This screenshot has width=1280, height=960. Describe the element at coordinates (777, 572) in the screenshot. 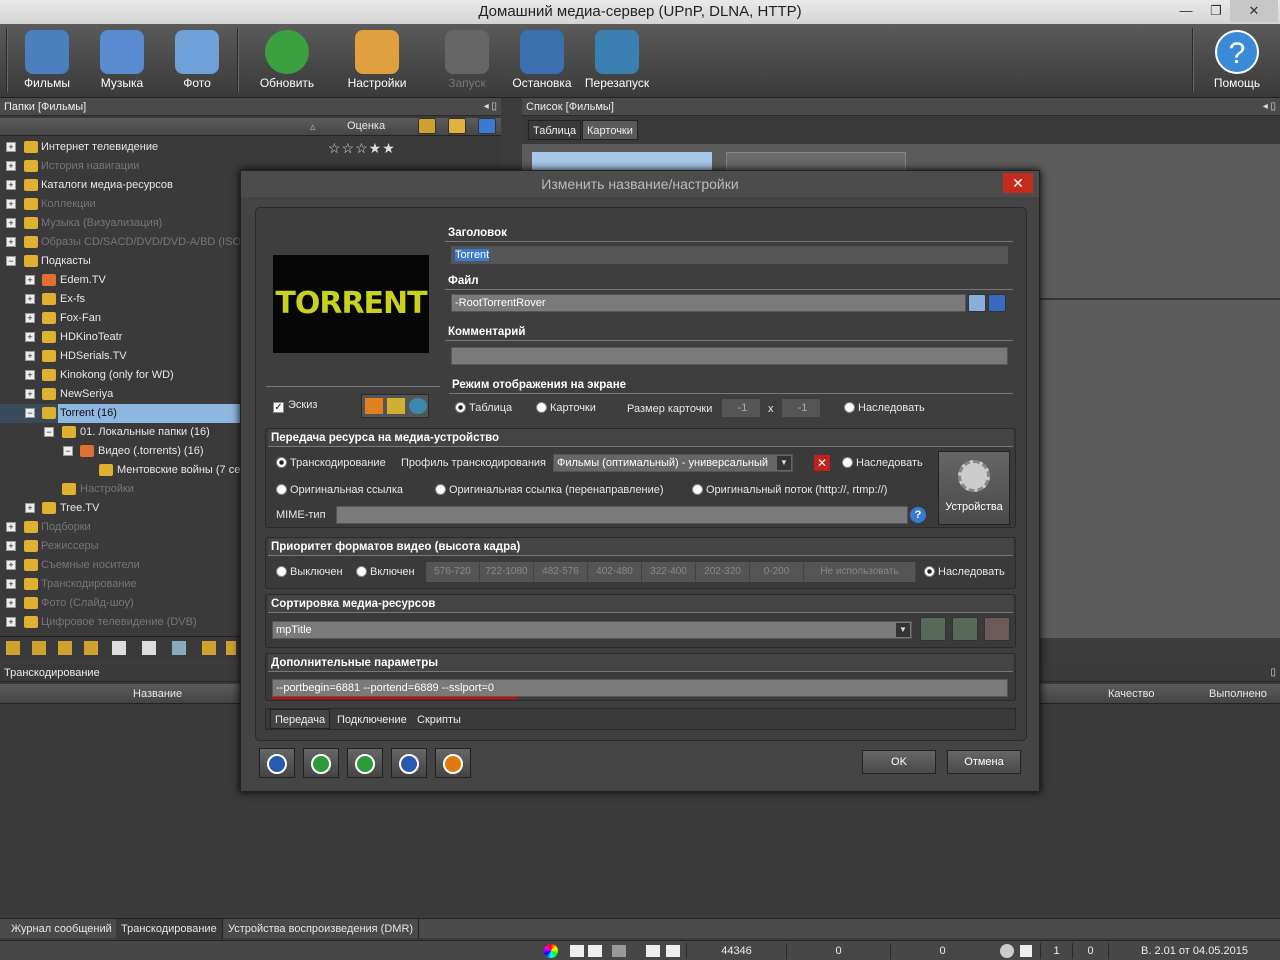

I see `format-item: 0-200` at that location.